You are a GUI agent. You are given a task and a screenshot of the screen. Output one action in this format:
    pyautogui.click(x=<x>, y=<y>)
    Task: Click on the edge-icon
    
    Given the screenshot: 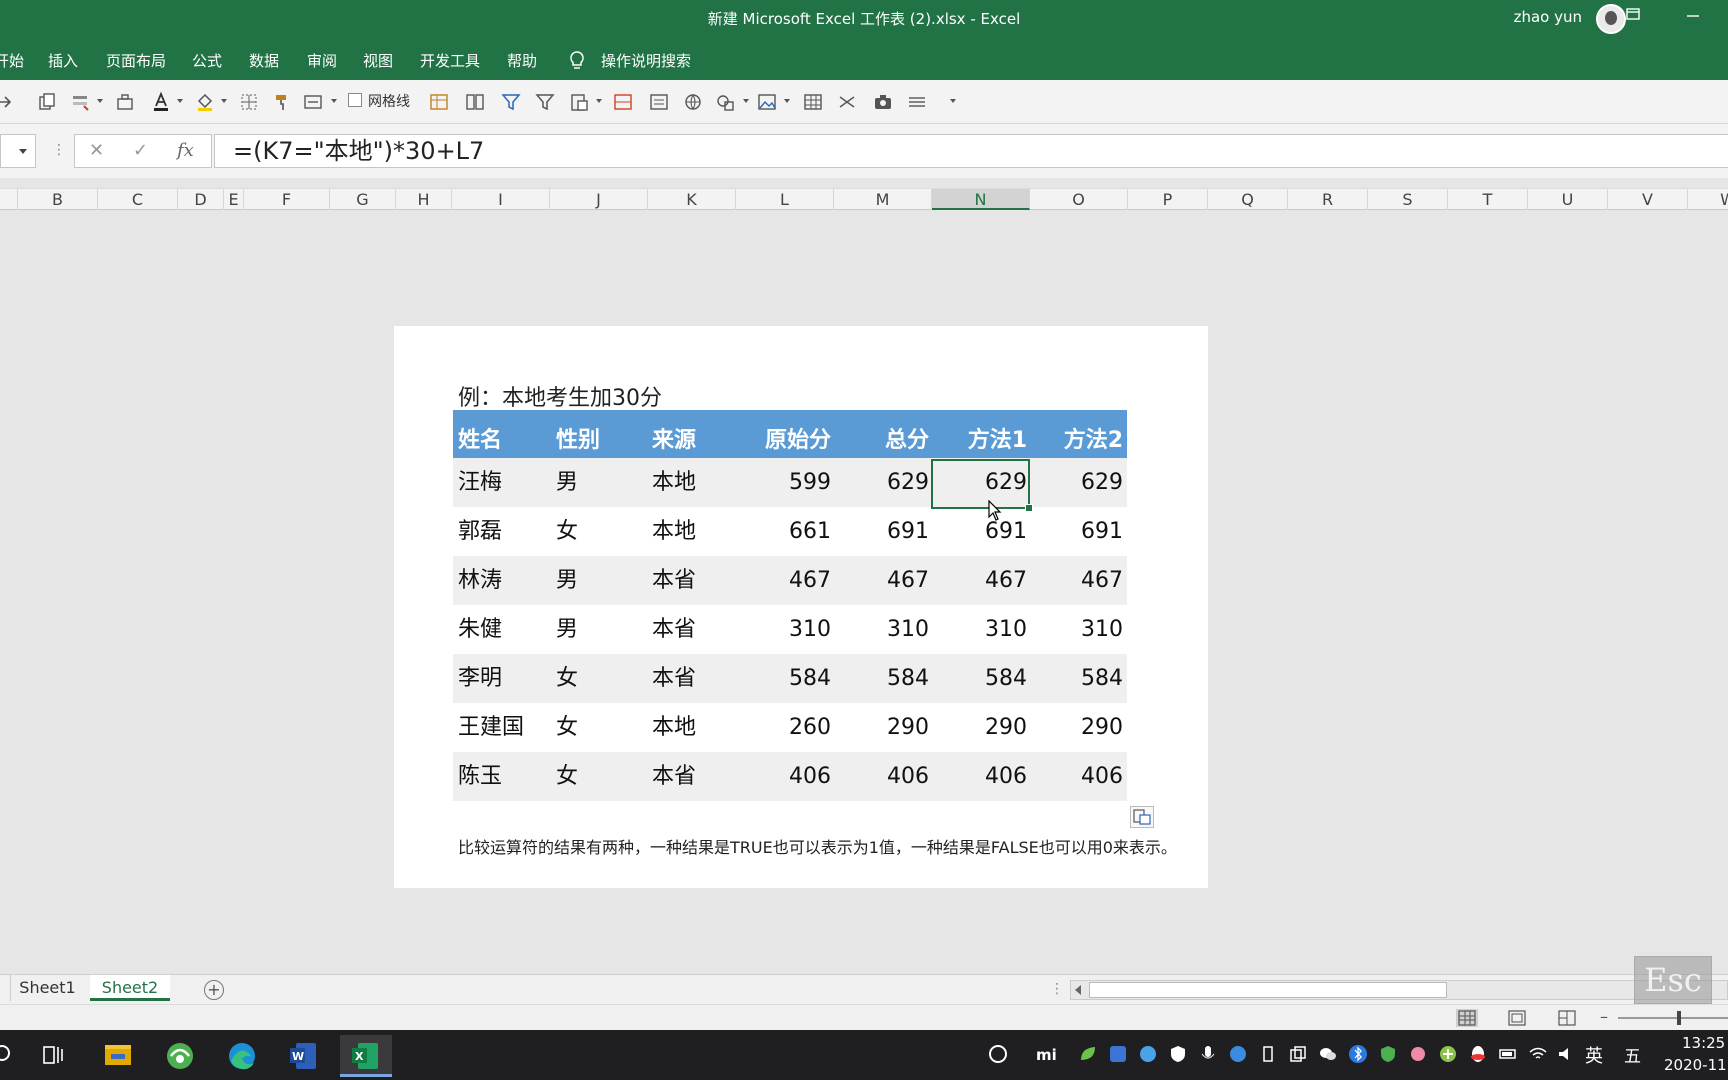 What is the action you would take?
    pyautogui.click(x=242, y=1056)
    